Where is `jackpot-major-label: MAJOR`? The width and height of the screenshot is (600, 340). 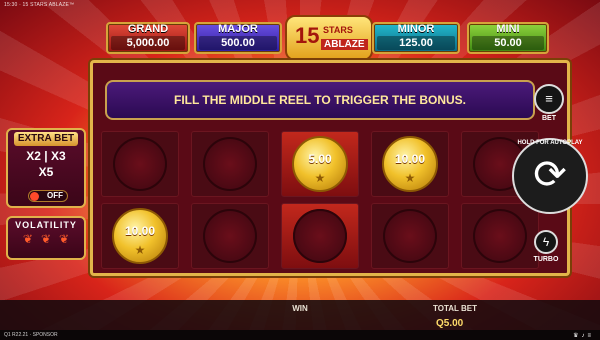 jackpot-major-label: MAJOR is located at coordinates (238, 29).